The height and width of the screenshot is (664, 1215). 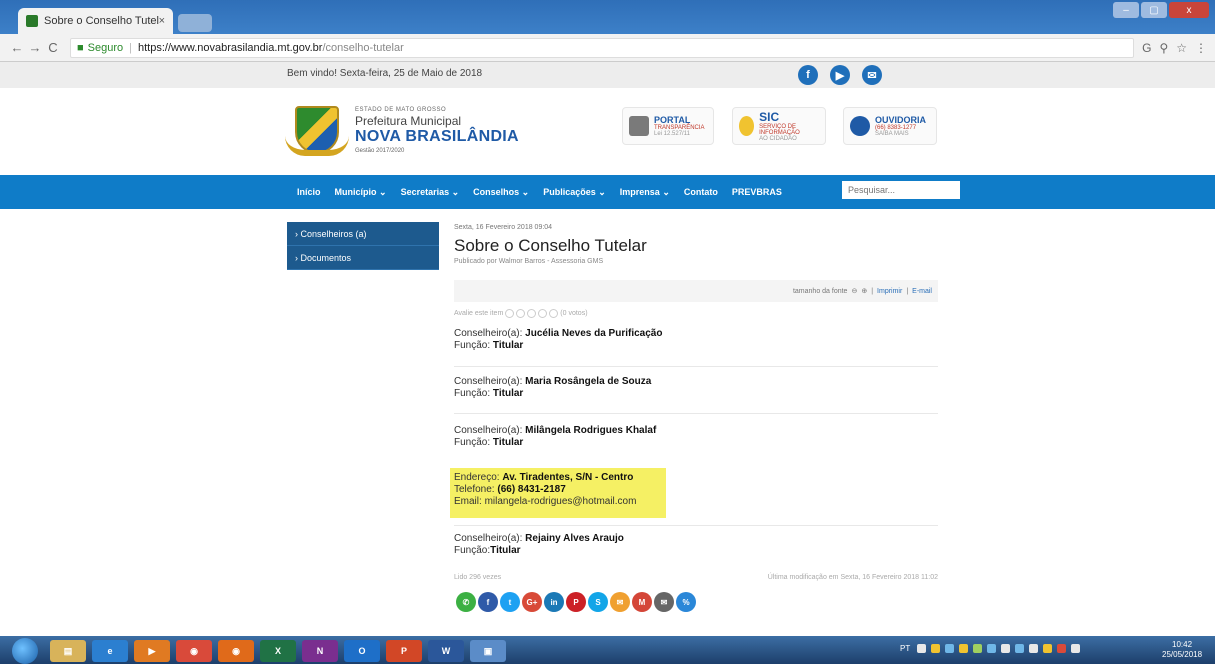 What do you see at coordinates (404, 651) in the screenshot?
I see `powerpoint-icon: P` at bounding box center [404, 651].